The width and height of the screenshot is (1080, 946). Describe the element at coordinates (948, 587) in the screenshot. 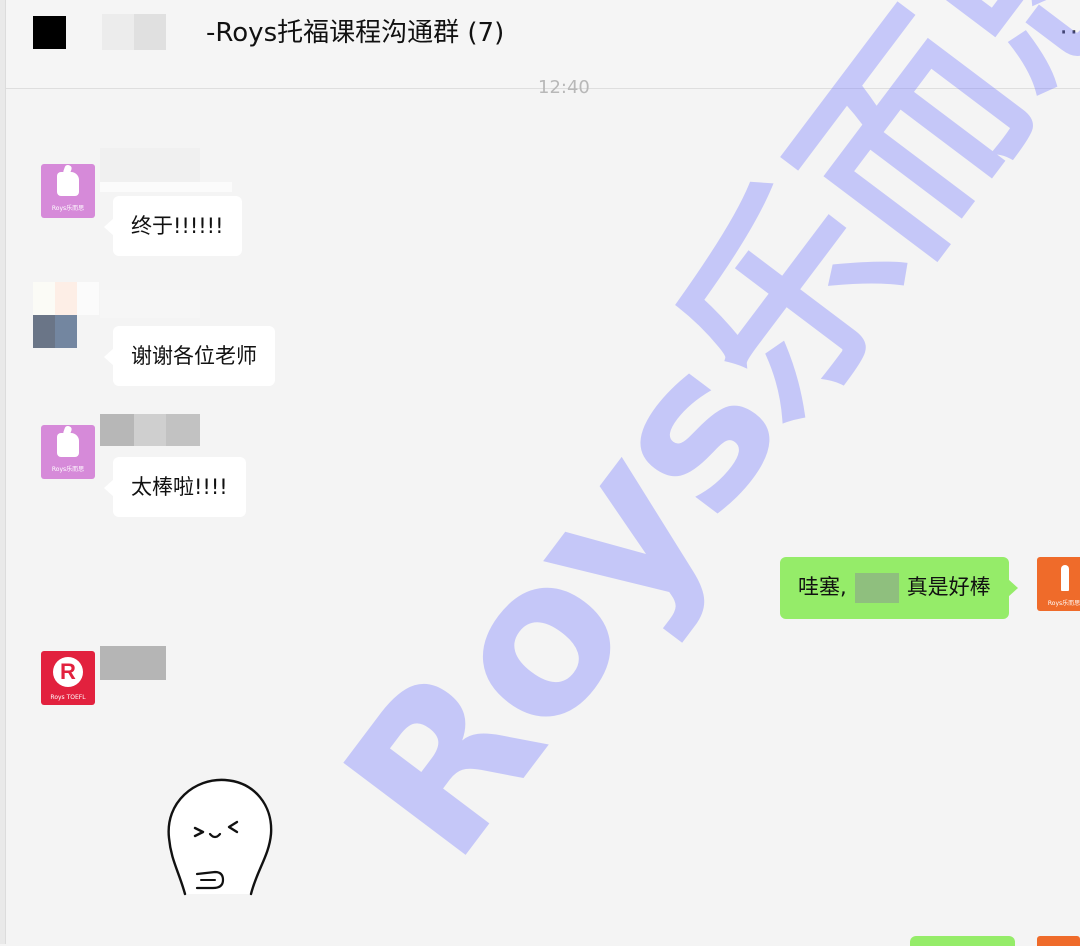

I see `message-text-after: 真是好棒` at that location.